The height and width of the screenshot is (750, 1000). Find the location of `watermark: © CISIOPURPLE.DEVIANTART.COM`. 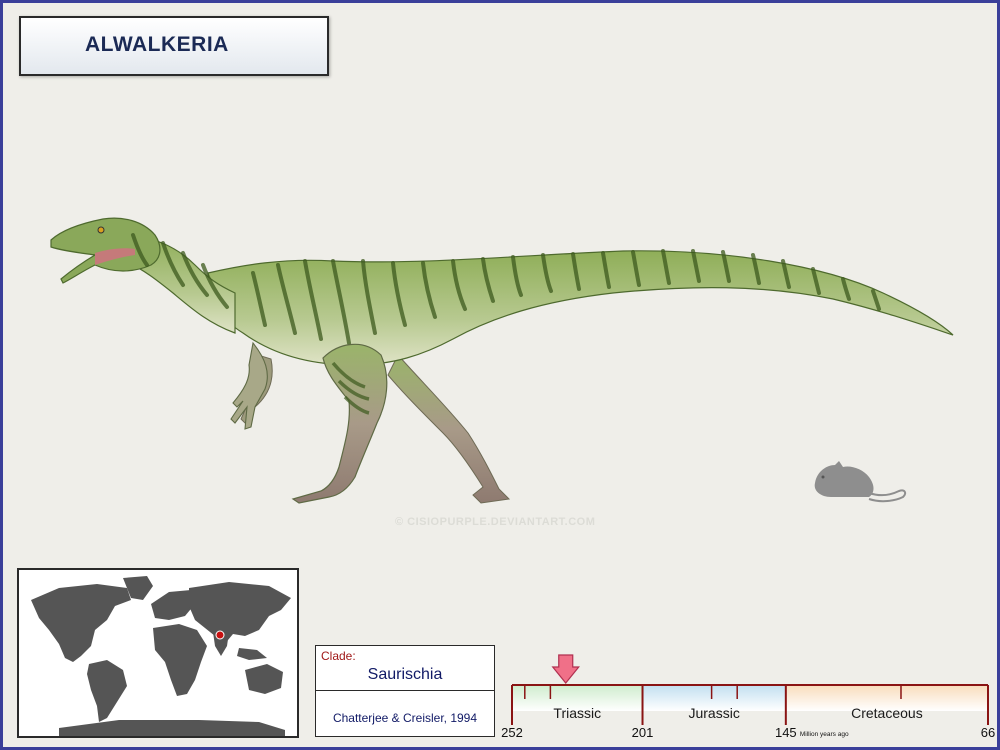

watermark: © CISIOPURPLE.DEVIANTART.COM is located at coordinates (495, 522).